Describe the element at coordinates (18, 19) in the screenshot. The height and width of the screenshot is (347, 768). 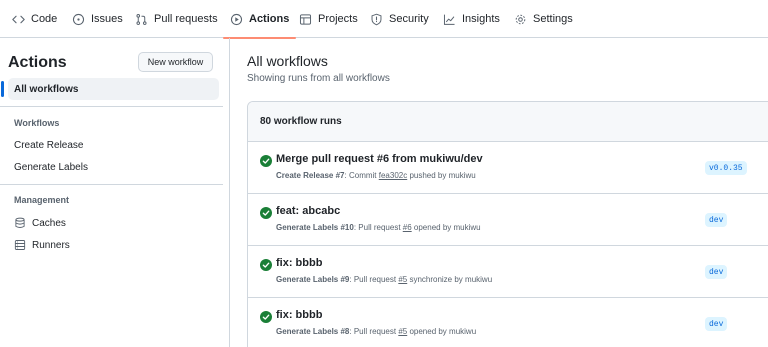
I see `code-icon` at that location.